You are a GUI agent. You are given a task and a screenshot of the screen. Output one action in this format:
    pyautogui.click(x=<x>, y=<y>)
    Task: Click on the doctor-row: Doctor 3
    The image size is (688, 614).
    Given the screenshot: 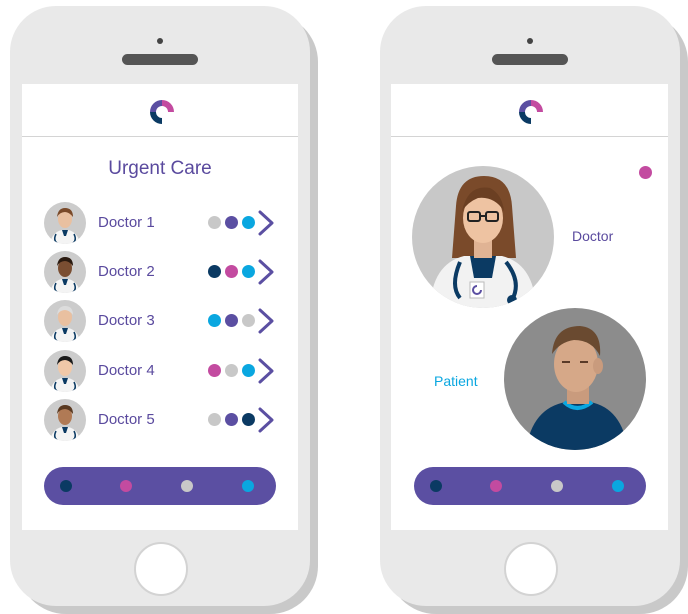 What is the action you would take?
    pyautogui.click(x=170, y=321)
    